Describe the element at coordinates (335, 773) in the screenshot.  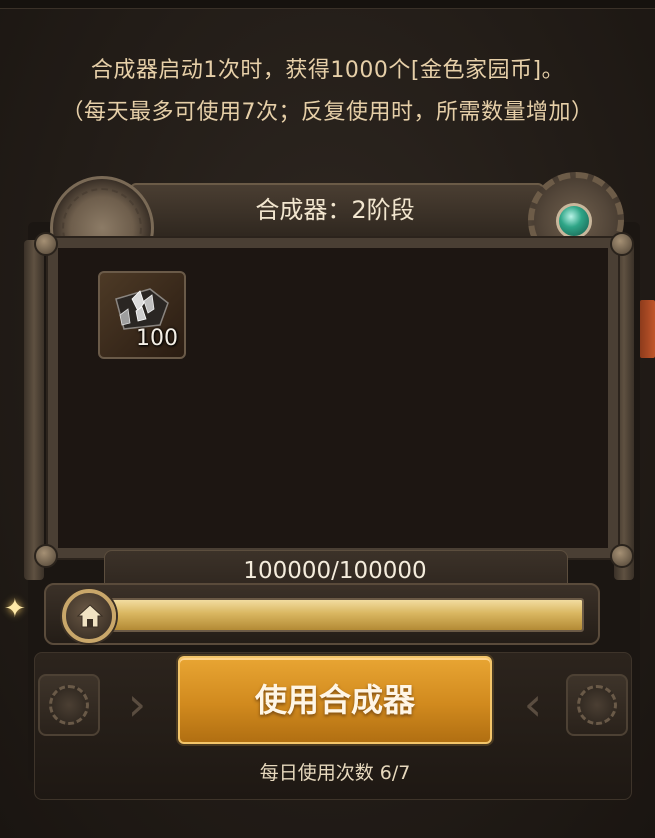
I see `daily-uses-text: 每日使用次数 6/7` at that location.